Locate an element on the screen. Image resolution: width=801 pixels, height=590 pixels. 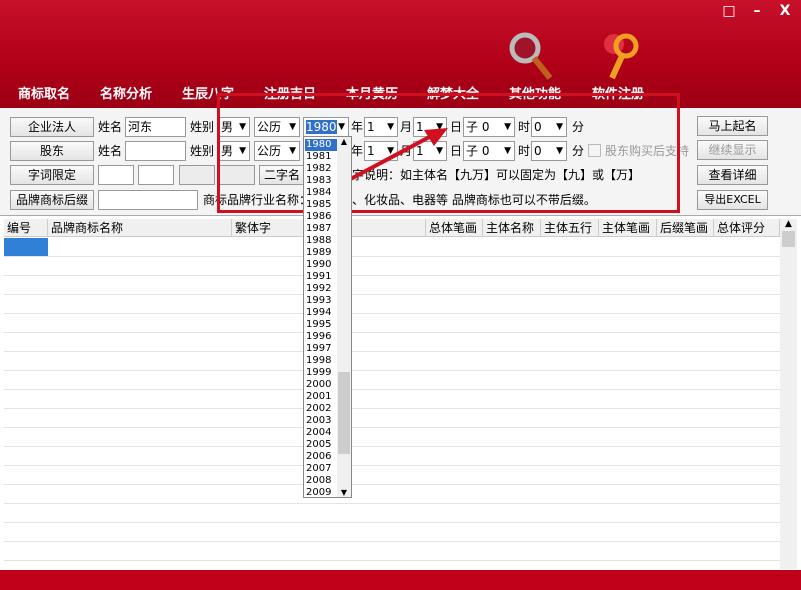
hour-value: 子 0 is located at coordinates (478, 151).